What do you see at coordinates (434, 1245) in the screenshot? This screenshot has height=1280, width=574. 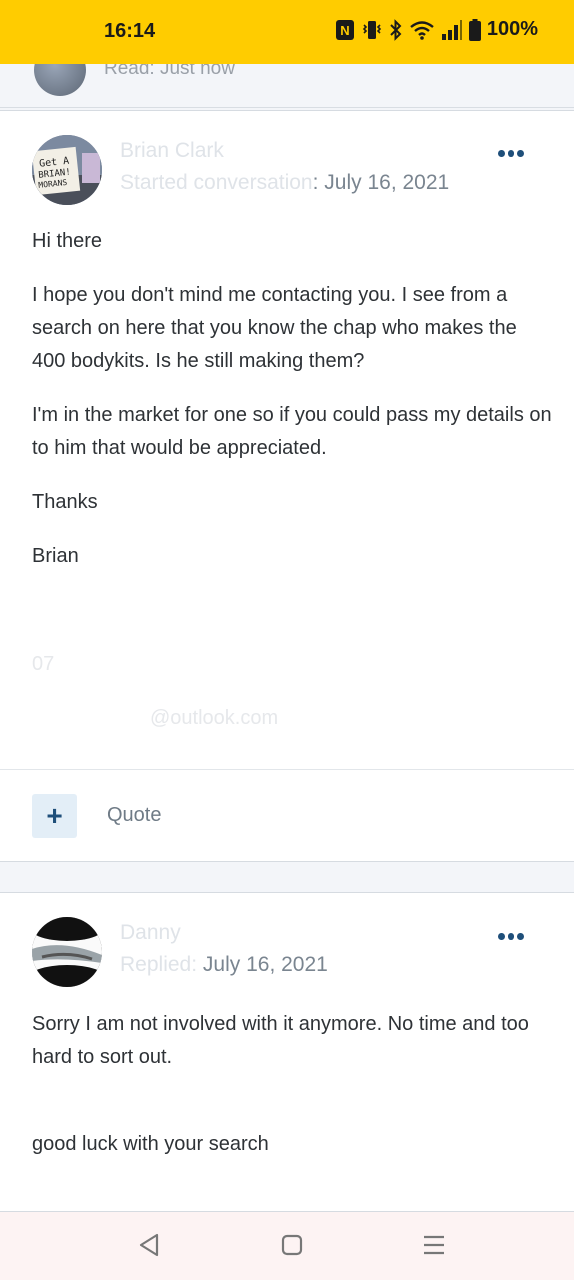 I see `menu-lines-icon` at bounding box center [434, 1245].